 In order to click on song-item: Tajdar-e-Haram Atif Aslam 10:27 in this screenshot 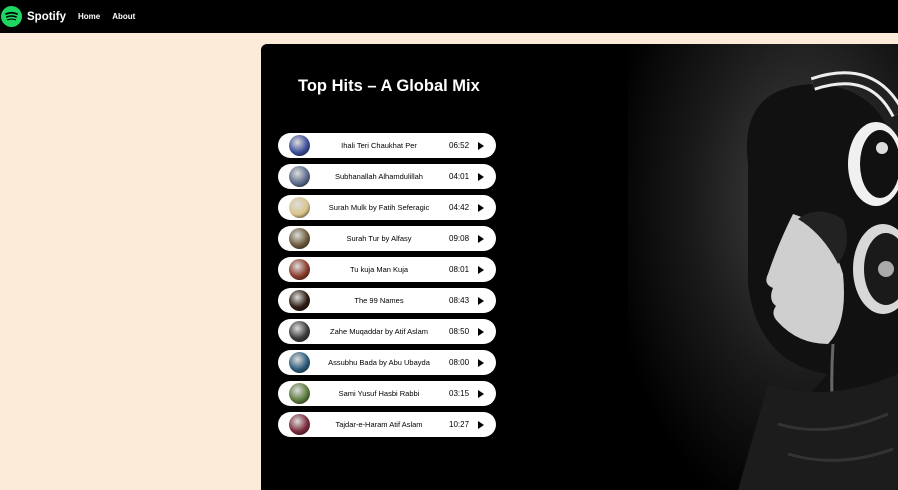, I will do `click(387, 424)`.